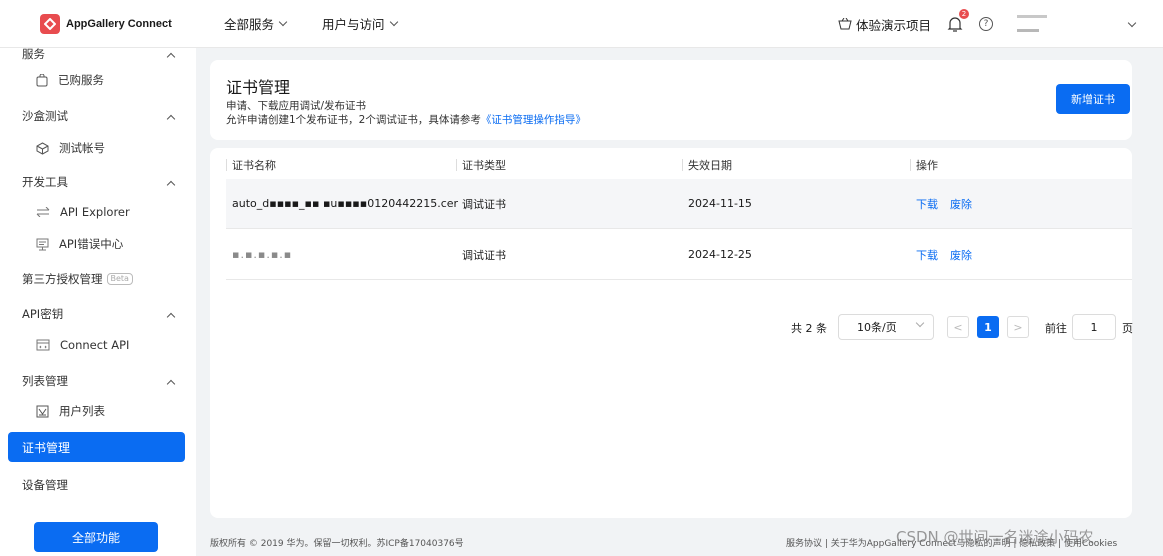 Image resolution: width=1163 pixels, height=556 pixels. What do you see at coordinates (877, 327) in the screenshot?
I see `page-size-value: 10条/页` at bounding box center [877, 327].